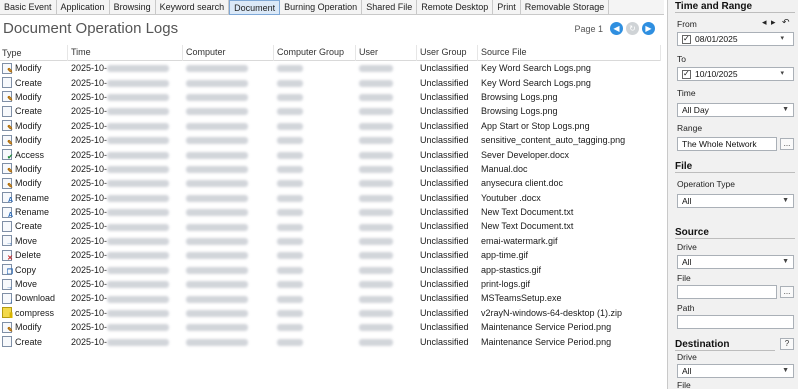 This screenshot has width=798, height=389. What do you see at coordinates (330, 255) in the screenshot?
I see `table-row: ✕ Delete 2025-10- Unclassified app-time.gif` at bounding box center [330, 255].